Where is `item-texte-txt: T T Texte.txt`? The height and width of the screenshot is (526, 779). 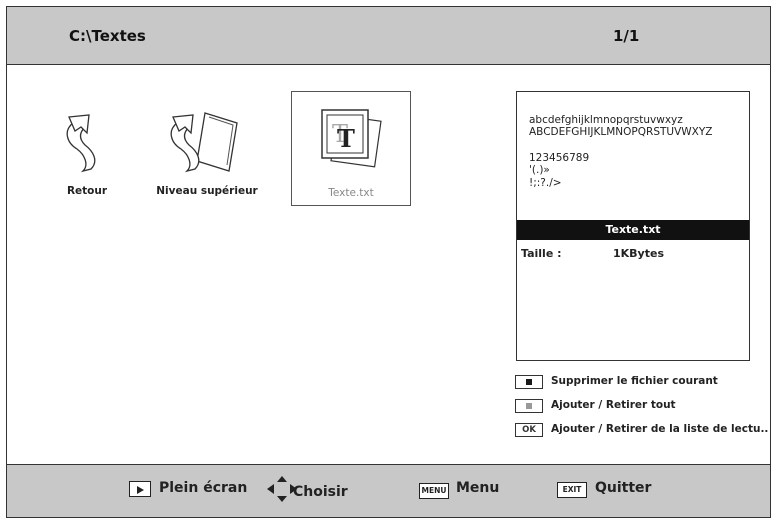 item-texte-txt: T T Texte.txt is located at coordinates (351, 148).